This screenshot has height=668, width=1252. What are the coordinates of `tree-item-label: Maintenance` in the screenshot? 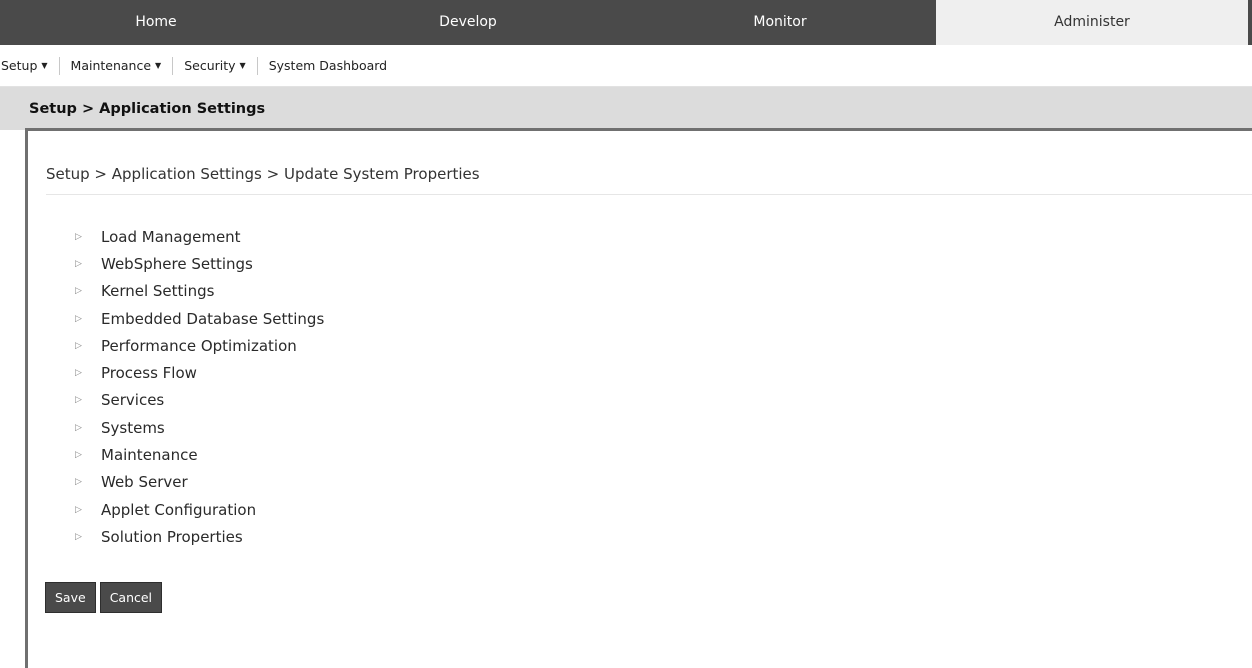 It's located at (149, 455).